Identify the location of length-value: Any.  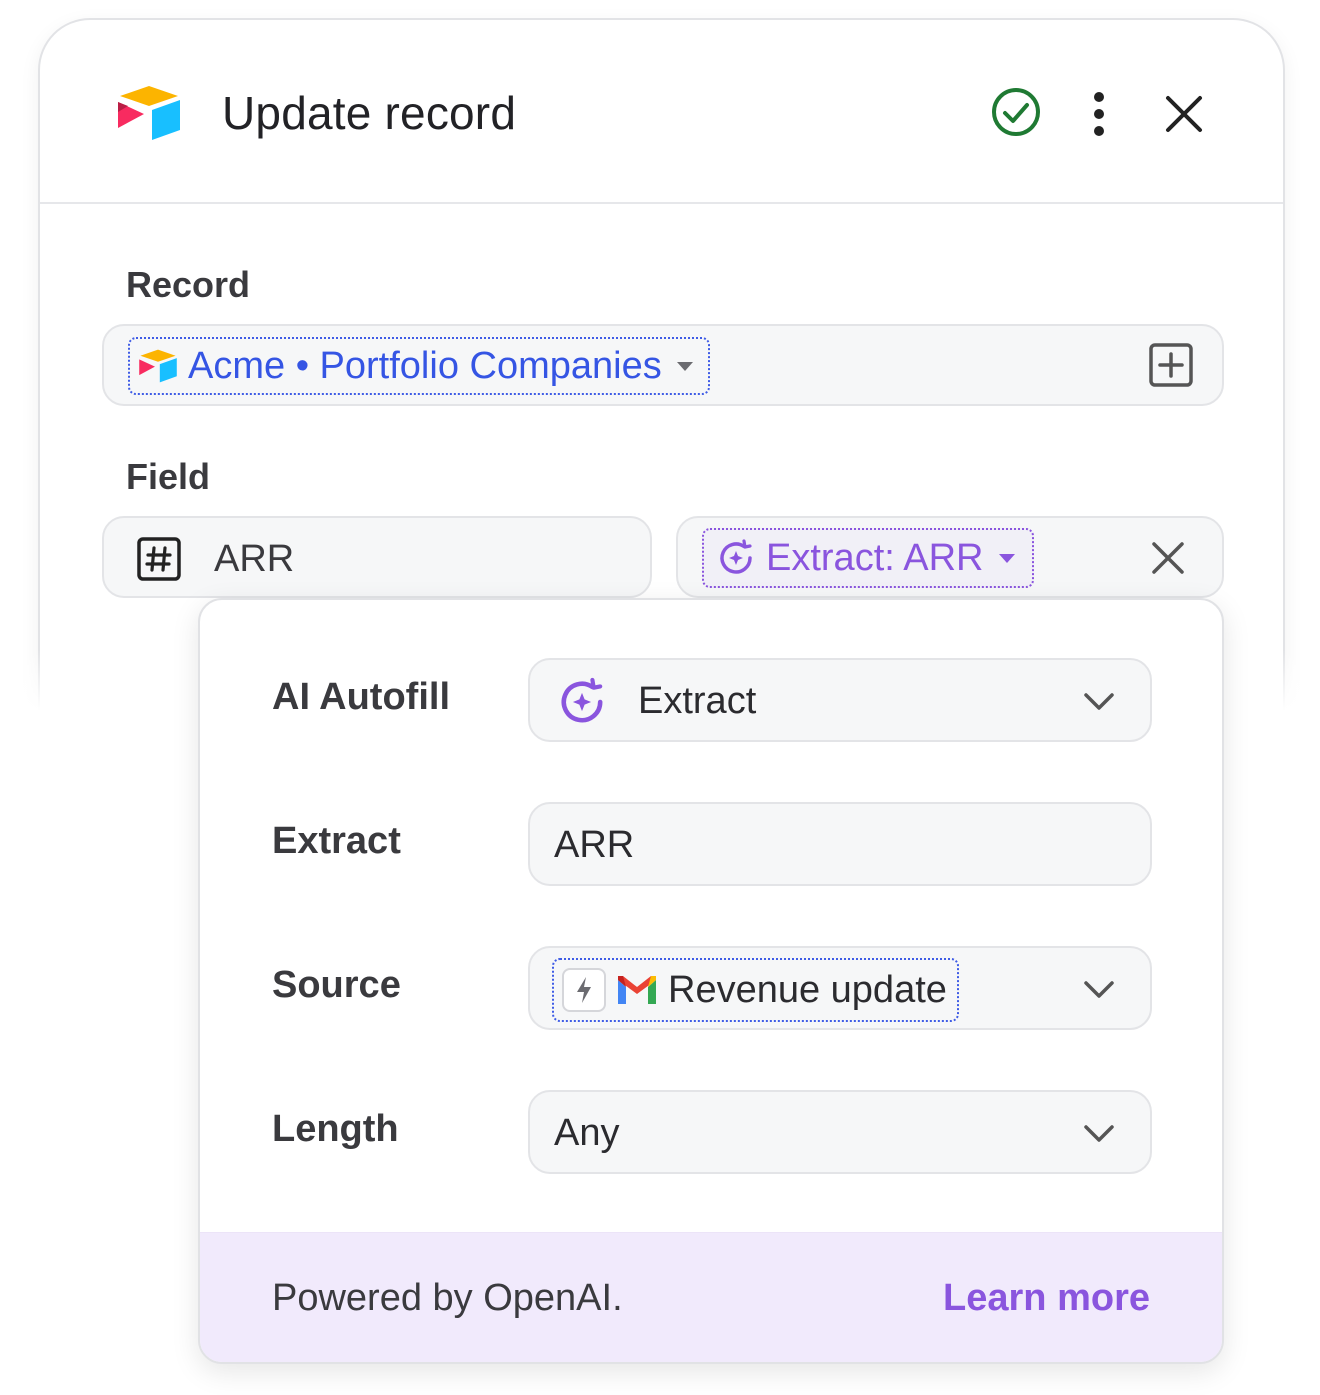
(587, 1133).